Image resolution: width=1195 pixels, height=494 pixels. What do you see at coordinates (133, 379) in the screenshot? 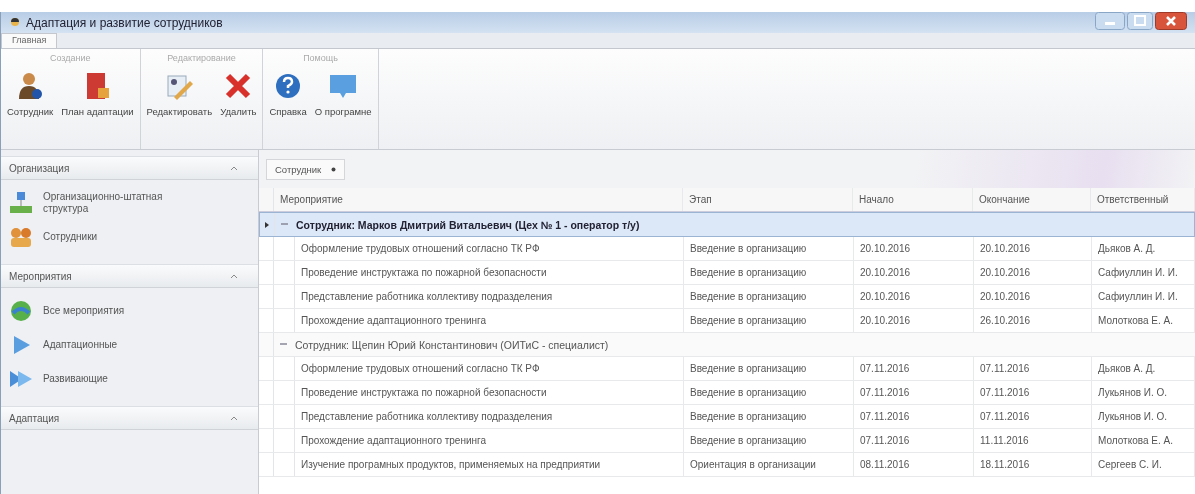
I see `sidebar-item: Развивающие` at bounding box center [133, 379].